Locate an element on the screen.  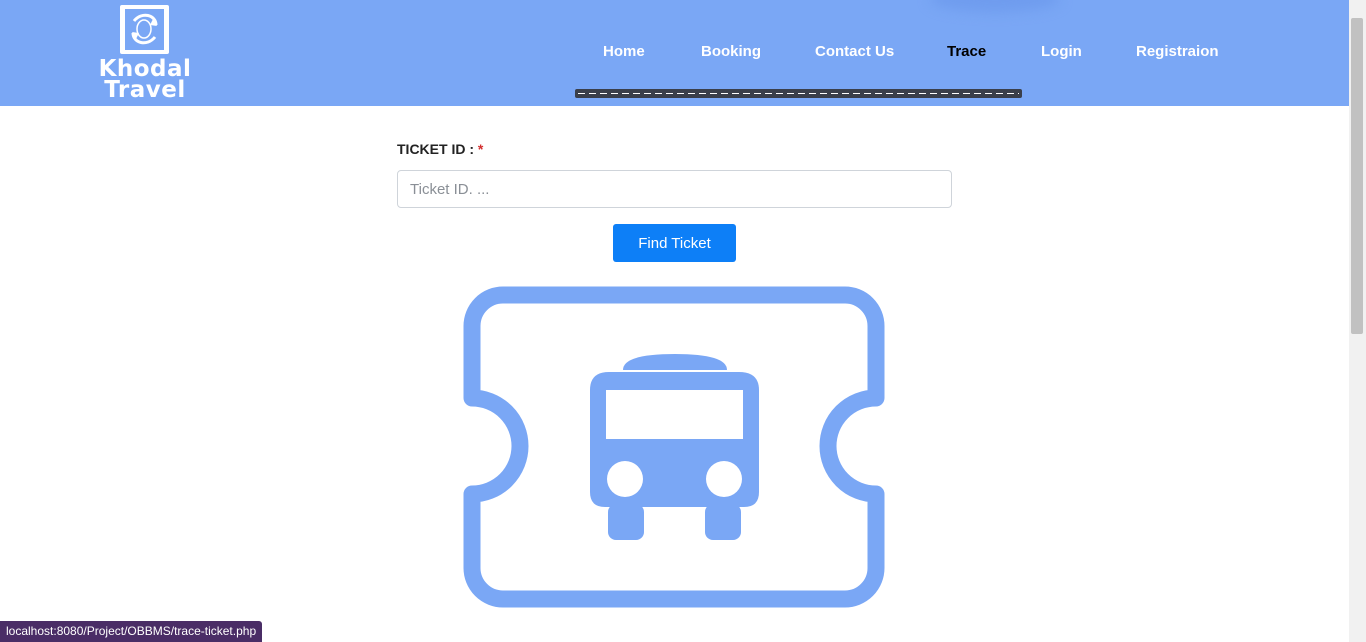
nav-contact-us: Contact Us is located at coordinates (854, 51).